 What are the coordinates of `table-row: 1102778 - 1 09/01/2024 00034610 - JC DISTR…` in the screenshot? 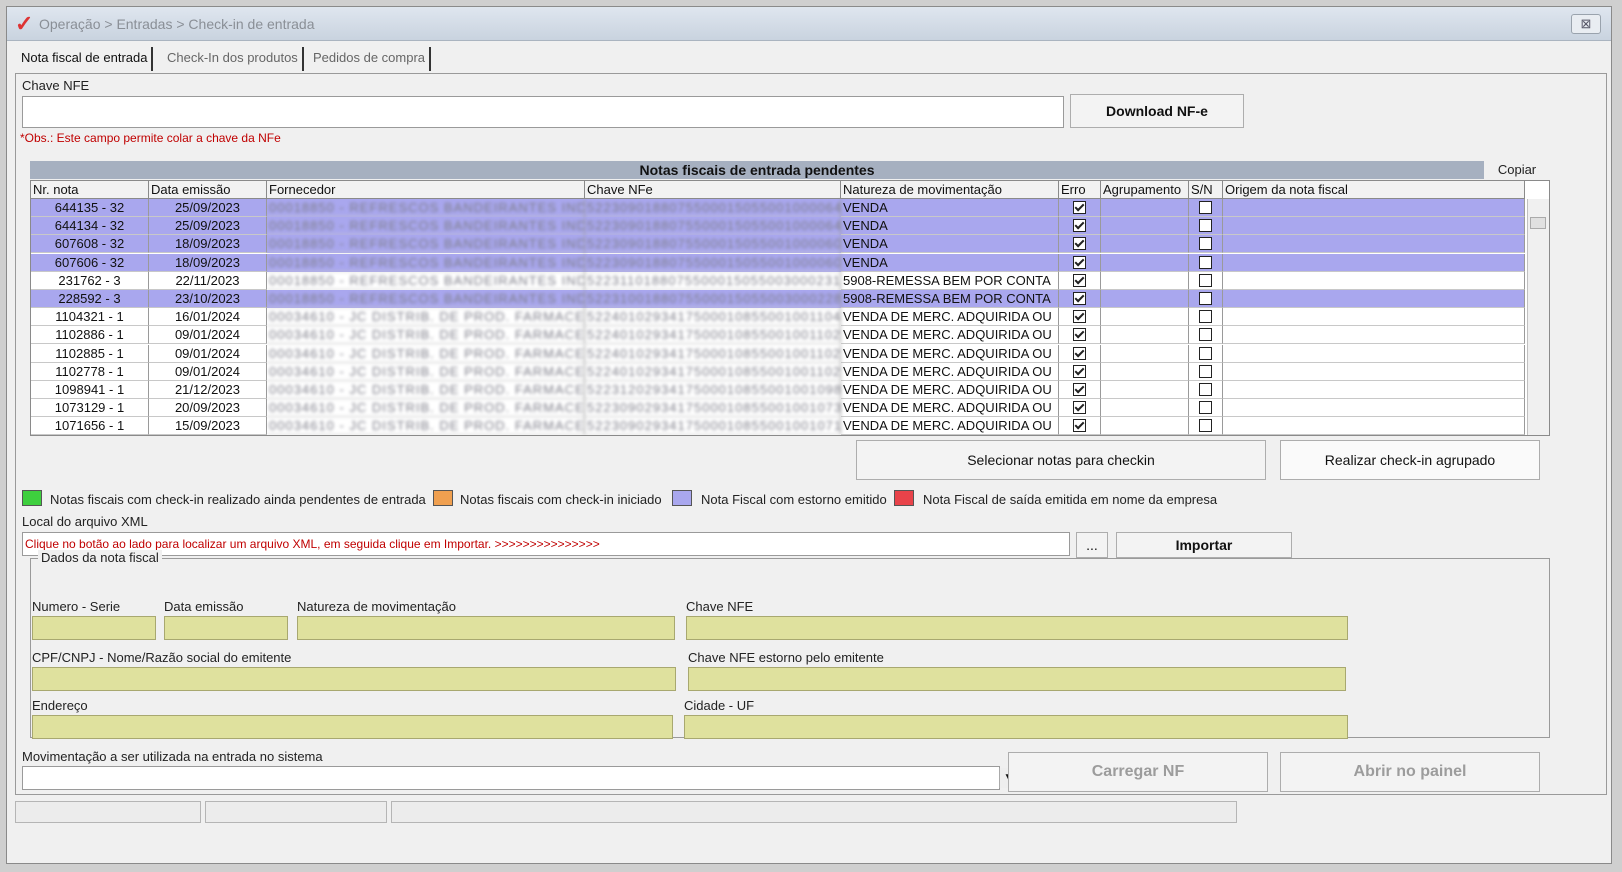 It's located at (778, 371).